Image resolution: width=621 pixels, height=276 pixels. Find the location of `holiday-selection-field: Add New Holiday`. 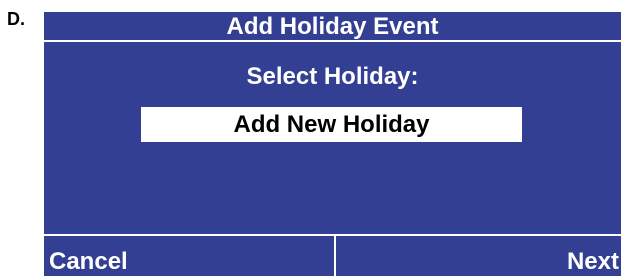

holiday-selection-field: Add New Holiday is located at coordinates (331, 124).